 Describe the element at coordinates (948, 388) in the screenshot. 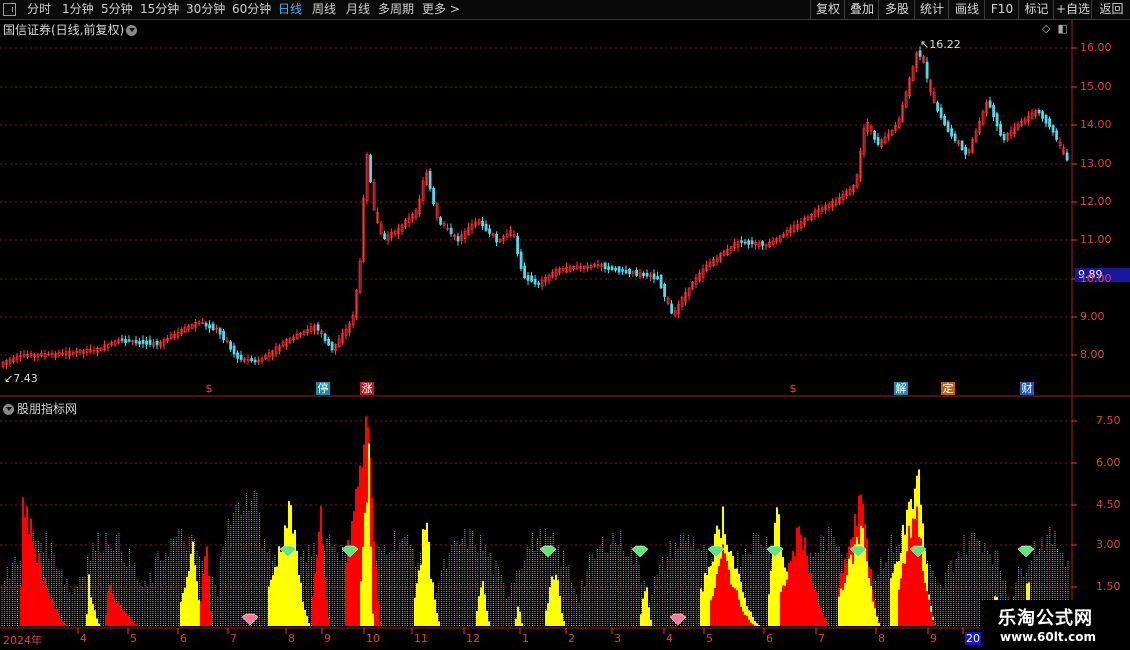

I see `event-marker: 定` at that location.